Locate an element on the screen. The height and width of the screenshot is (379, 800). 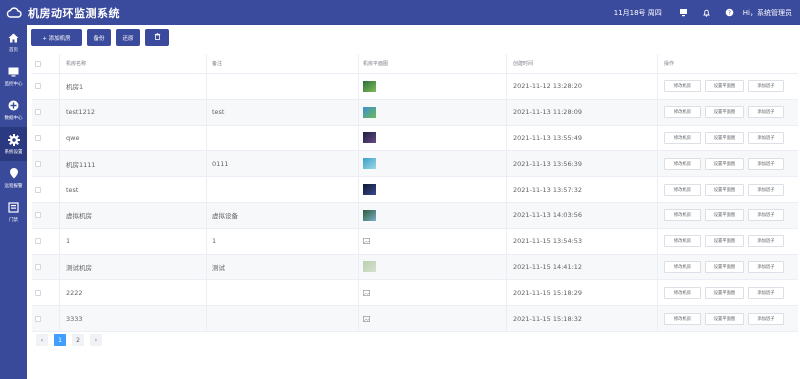
sidebar-item-alarm: 远程报警 is located at coordinates (13, 178).